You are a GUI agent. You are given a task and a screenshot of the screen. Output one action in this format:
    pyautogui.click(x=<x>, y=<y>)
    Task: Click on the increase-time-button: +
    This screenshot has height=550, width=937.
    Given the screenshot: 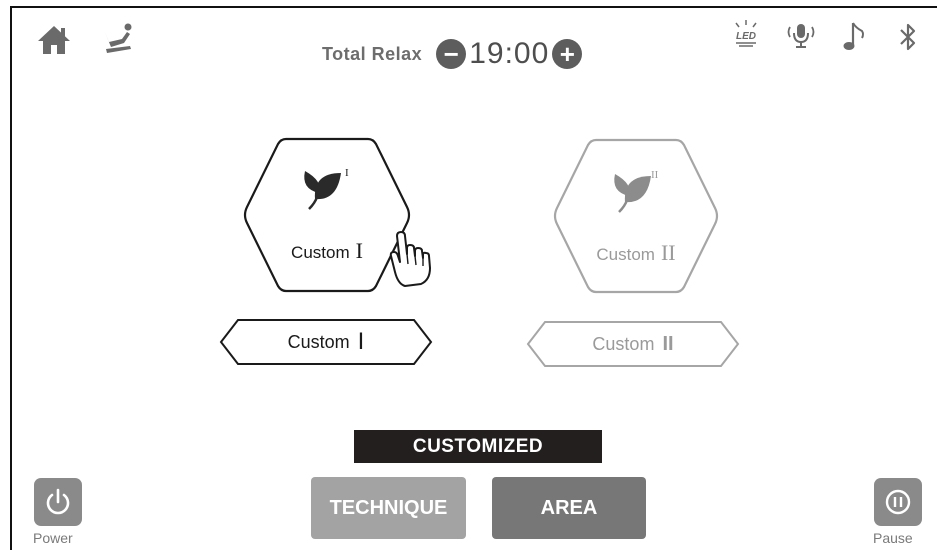 What is the action you would take?
    pyautogui.click(x=567, y=54)
    